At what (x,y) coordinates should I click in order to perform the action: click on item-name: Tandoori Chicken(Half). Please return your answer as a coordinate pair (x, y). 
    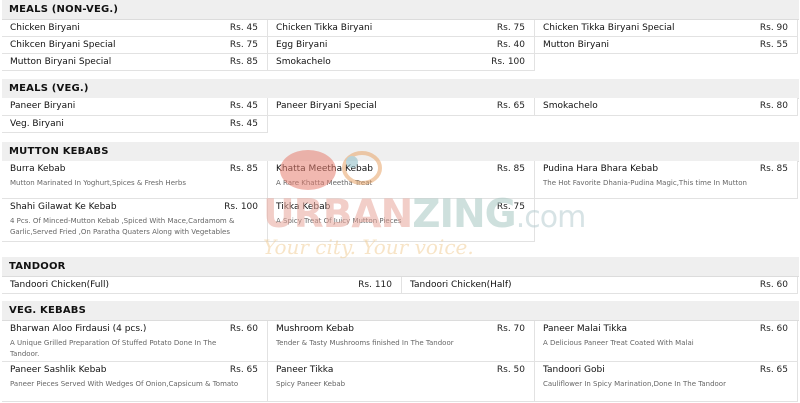
    Looking at the image, I should click on (461, 285).